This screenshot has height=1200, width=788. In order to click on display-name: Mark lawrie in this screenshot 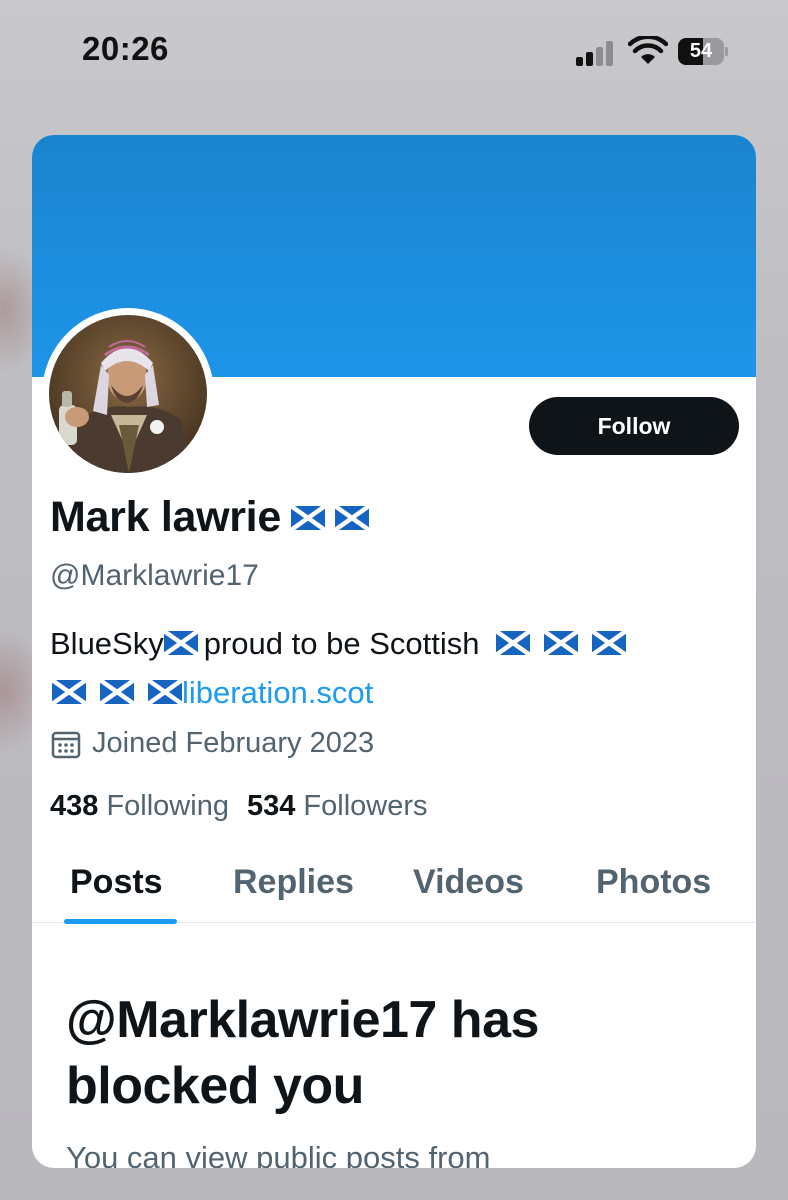, I will do `click(209, 517)`.